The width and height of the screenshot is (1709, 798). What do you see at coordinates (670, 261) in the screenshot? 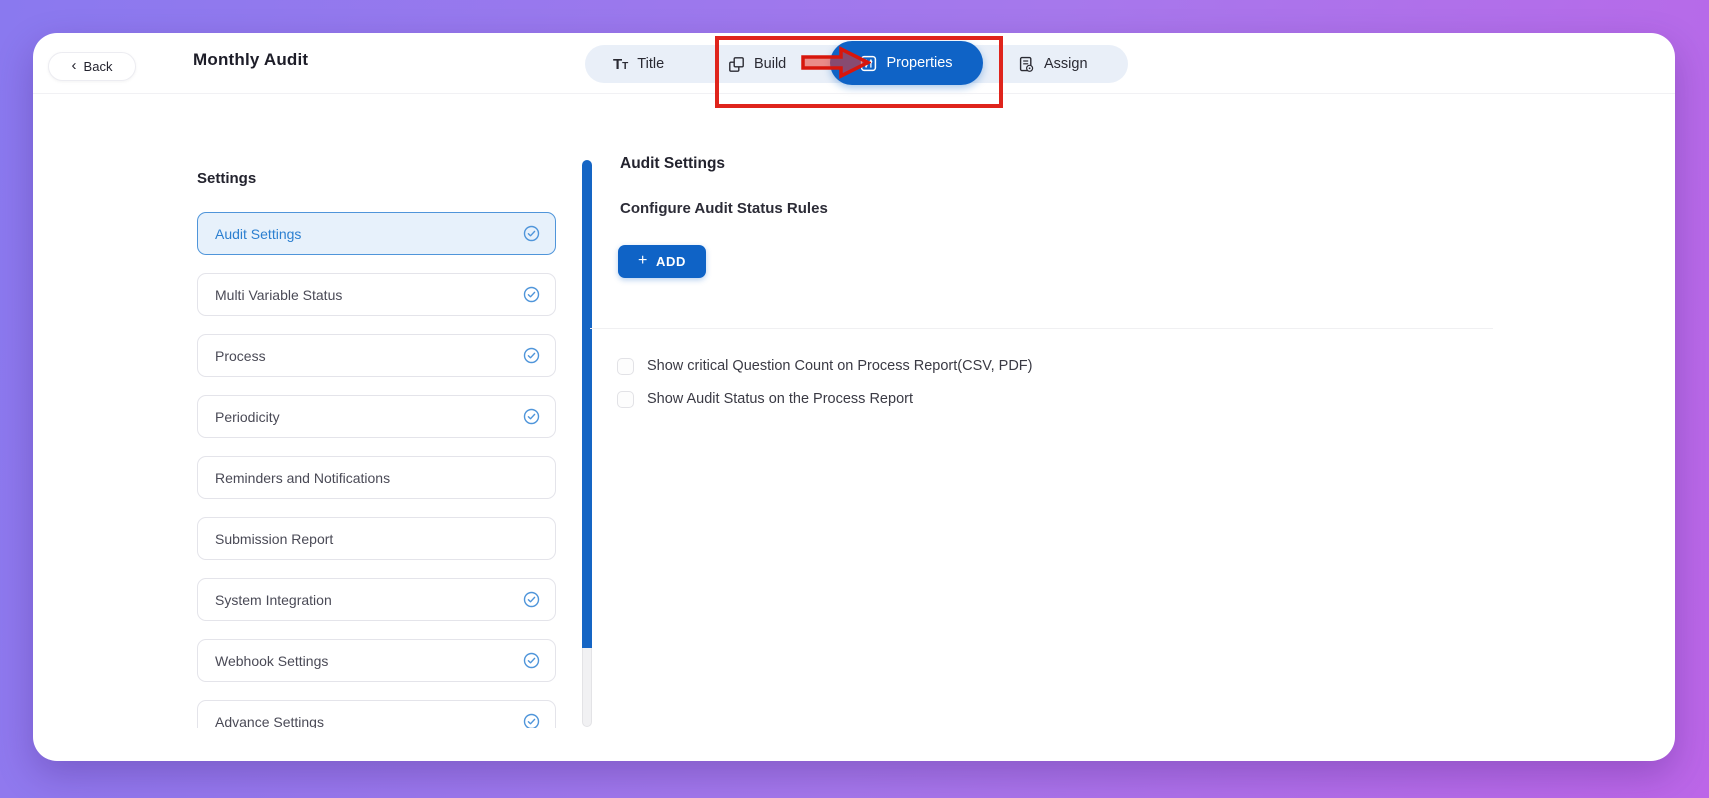
I see `add-button-label: ADD` at bounding box center [670, 261].